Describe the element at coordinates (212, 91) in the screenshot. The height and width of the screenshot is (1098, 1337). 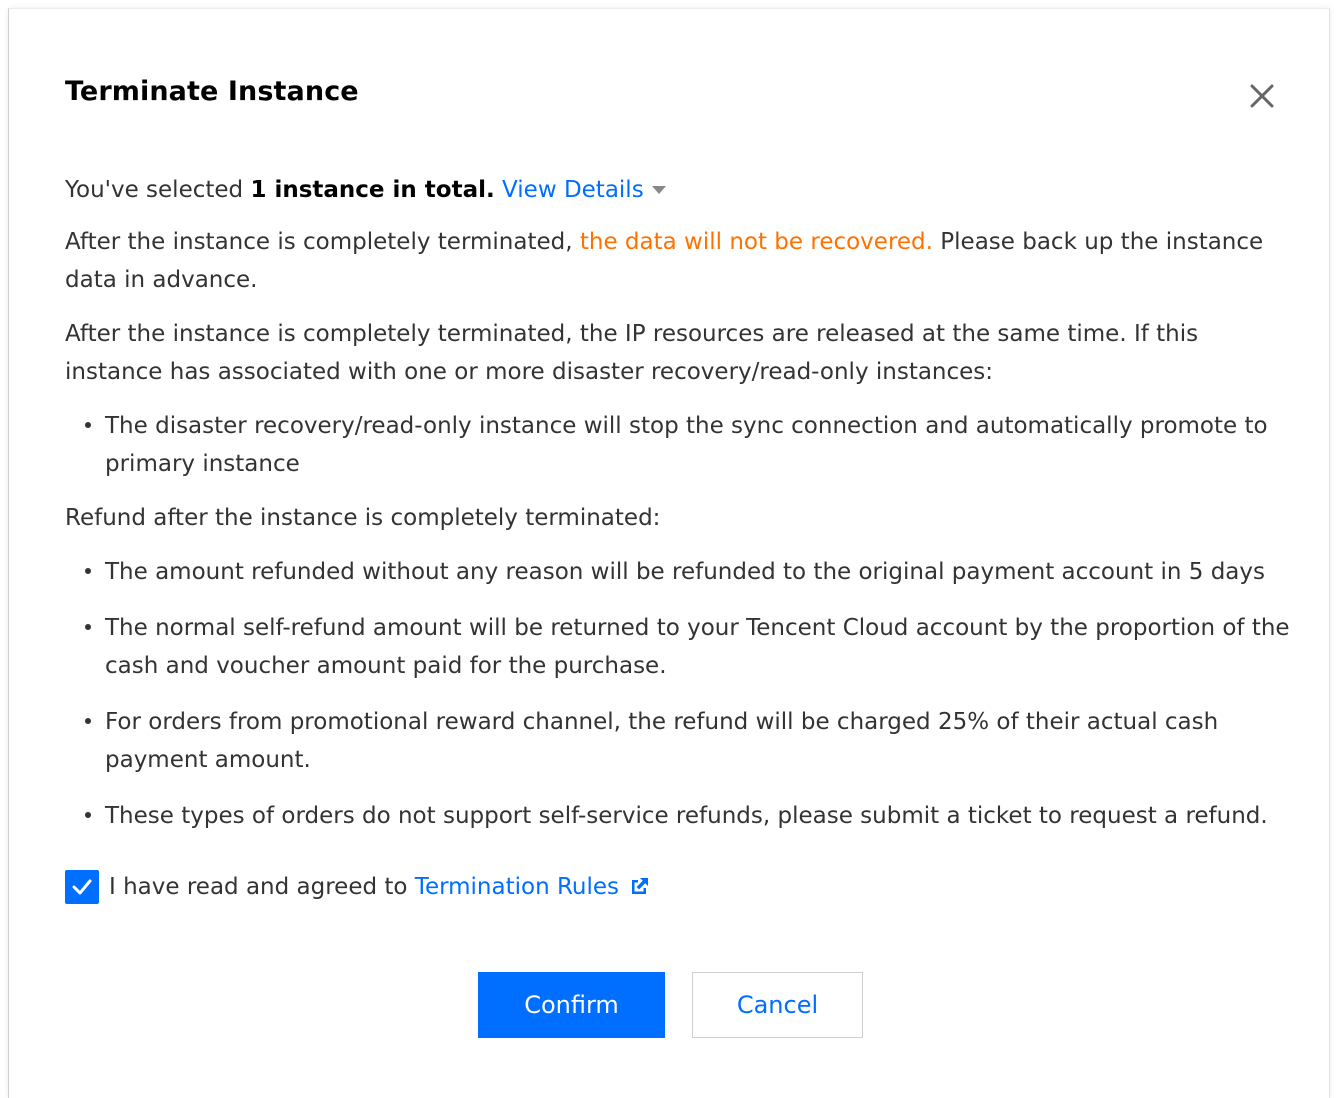
I see `dialog-title: Terminate Instance` at that location.